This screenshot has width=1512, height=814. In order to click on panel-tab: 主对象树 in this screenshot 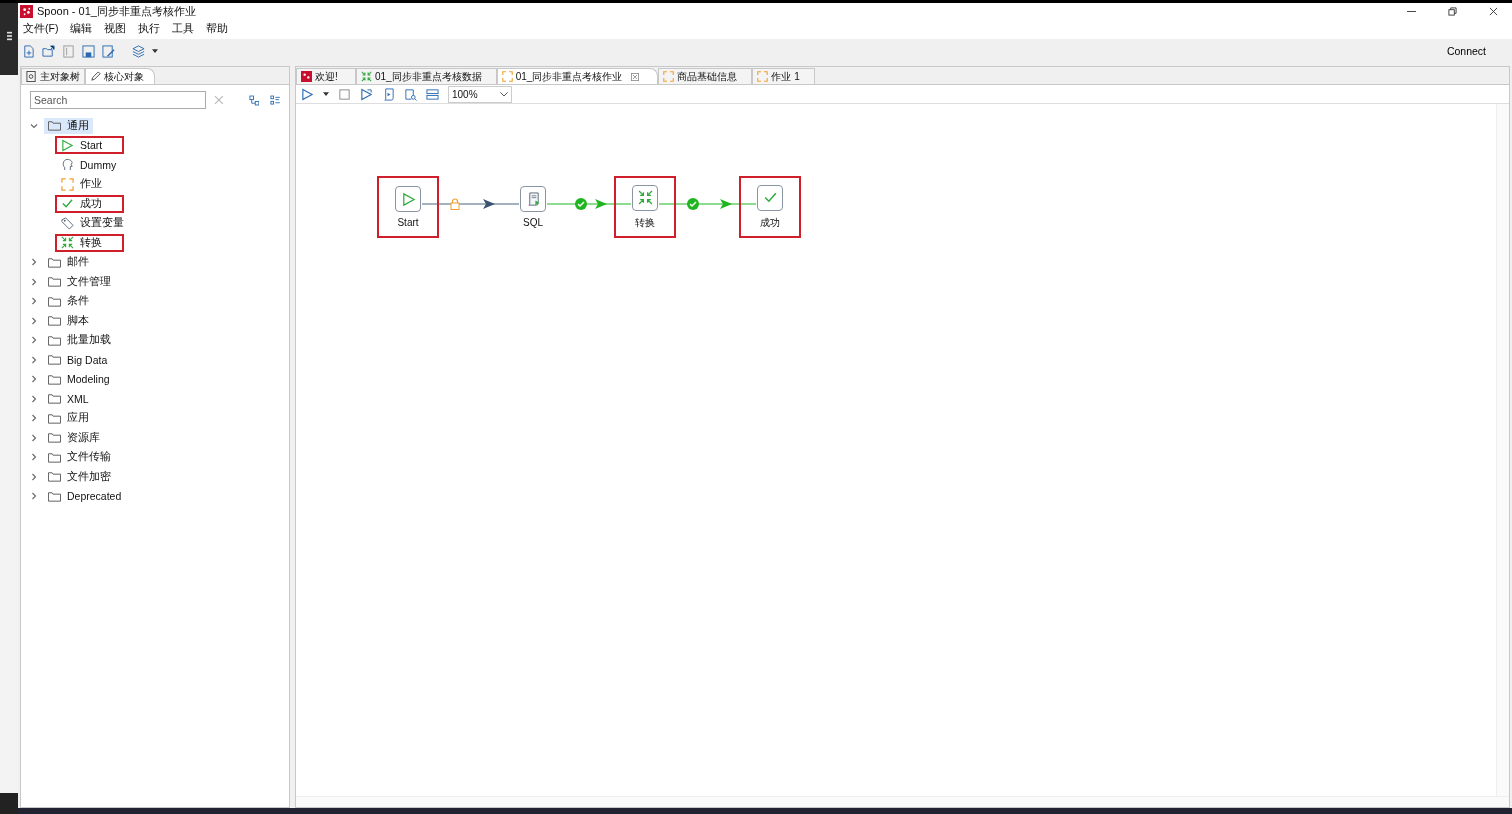, I will do `click(53, 76)`.